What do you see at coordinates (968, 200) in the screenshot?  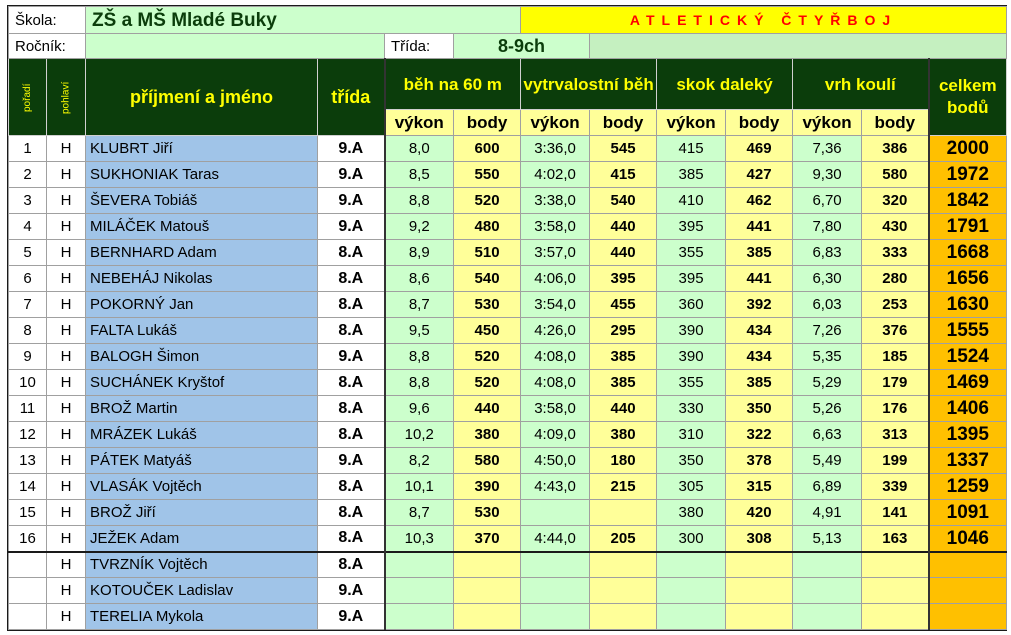 I see `total-points: 1842` at bounding box center [968, 200].